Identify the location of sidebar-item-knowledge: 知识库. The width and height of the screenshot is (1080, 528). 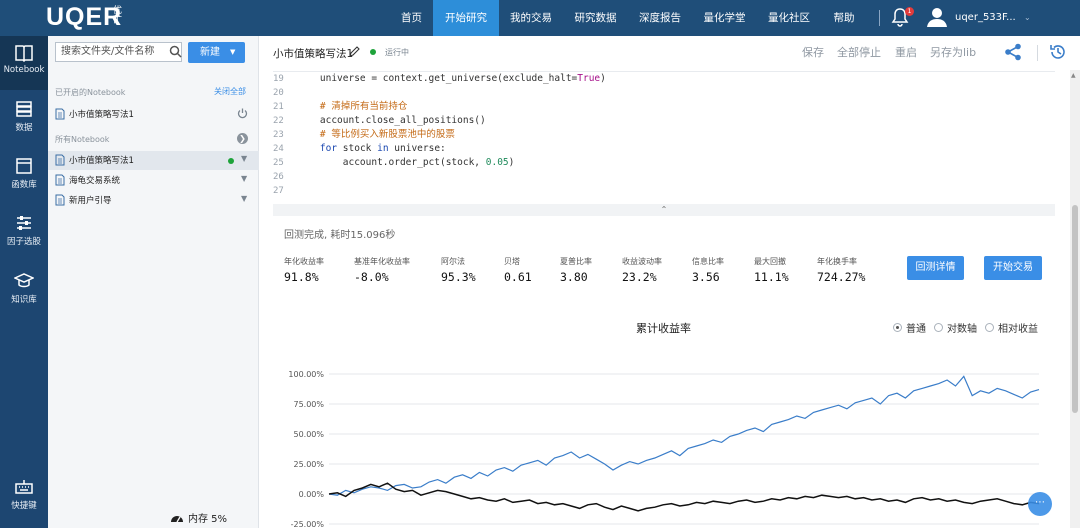
(24, 291).